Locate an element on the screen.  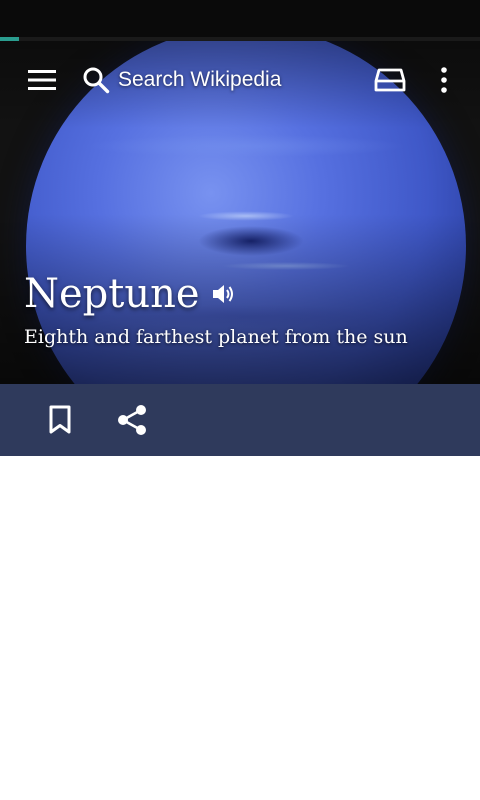
save-to-list-button is located at coordinates (60, 420).